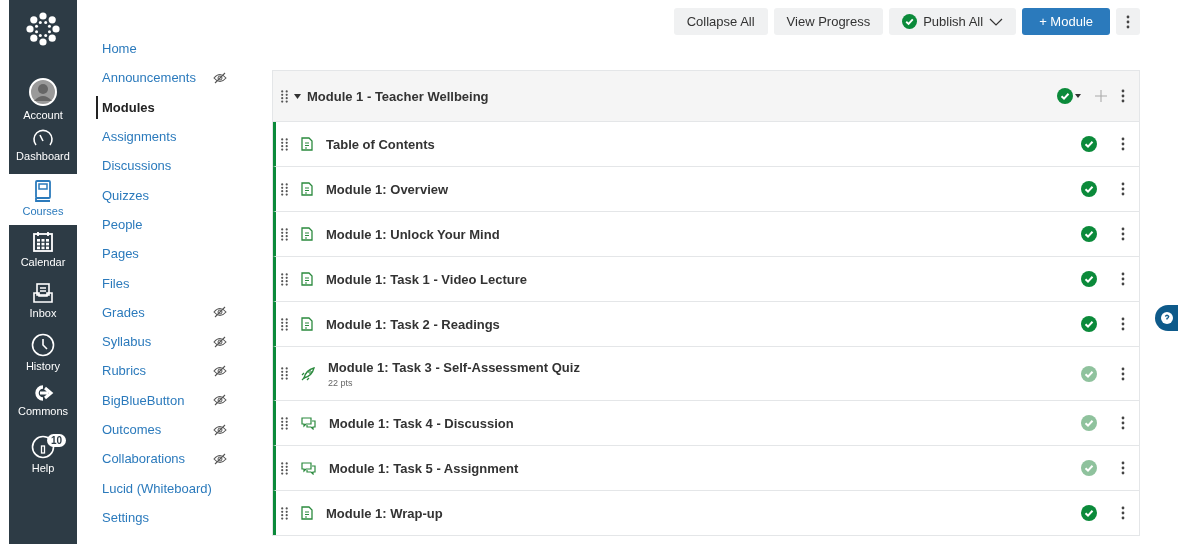  I want to click on module-item: Module 1: Task 2 - Readings, so click(706, 324).